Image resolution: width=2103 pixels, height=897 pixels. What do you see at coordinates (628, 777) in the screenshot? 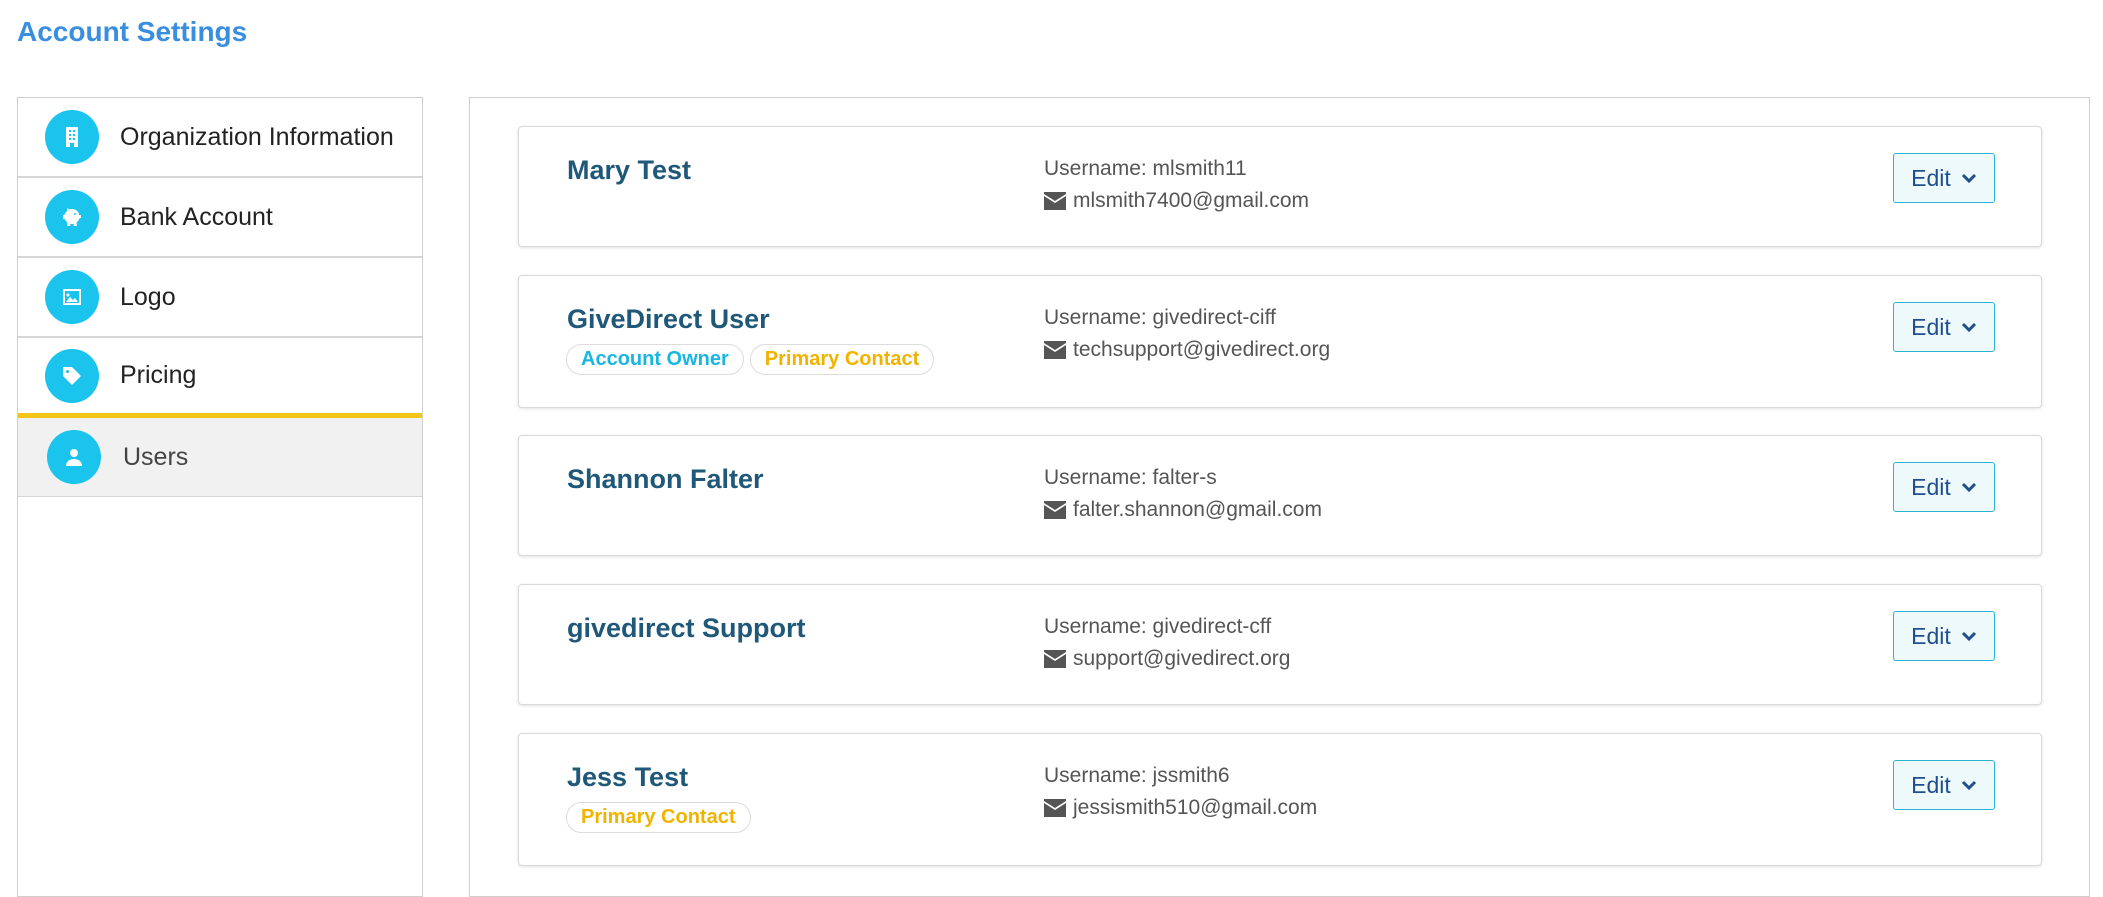
I see `user-name: Jess Test` at bounding box center [628, 777].